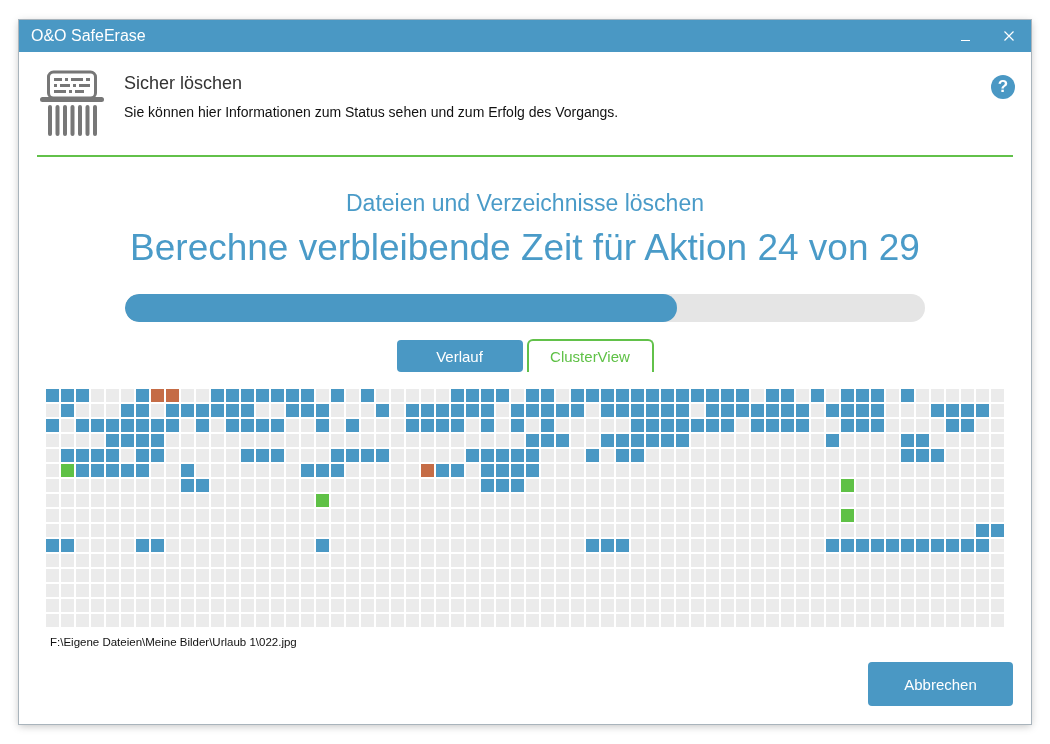  What do you see at coordinates (965, 40) in the screenshot?
I see `minimize-icon` at bounding box center [965, 40].